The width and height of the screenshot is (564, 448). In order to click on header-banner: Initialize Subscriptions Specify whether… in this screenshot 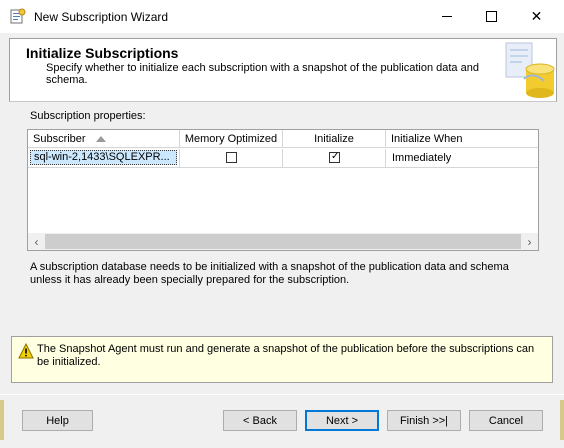, I will do `click(283, 70)`.